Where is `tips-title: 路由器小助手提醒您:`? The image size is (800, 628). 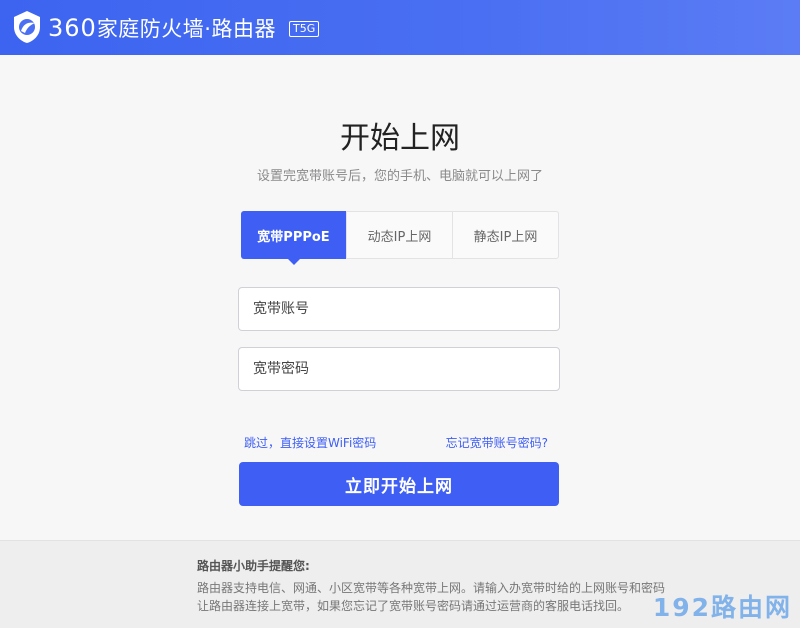 tips-title: 路由器小助手提醒您: is located at coordinates (253, 566).